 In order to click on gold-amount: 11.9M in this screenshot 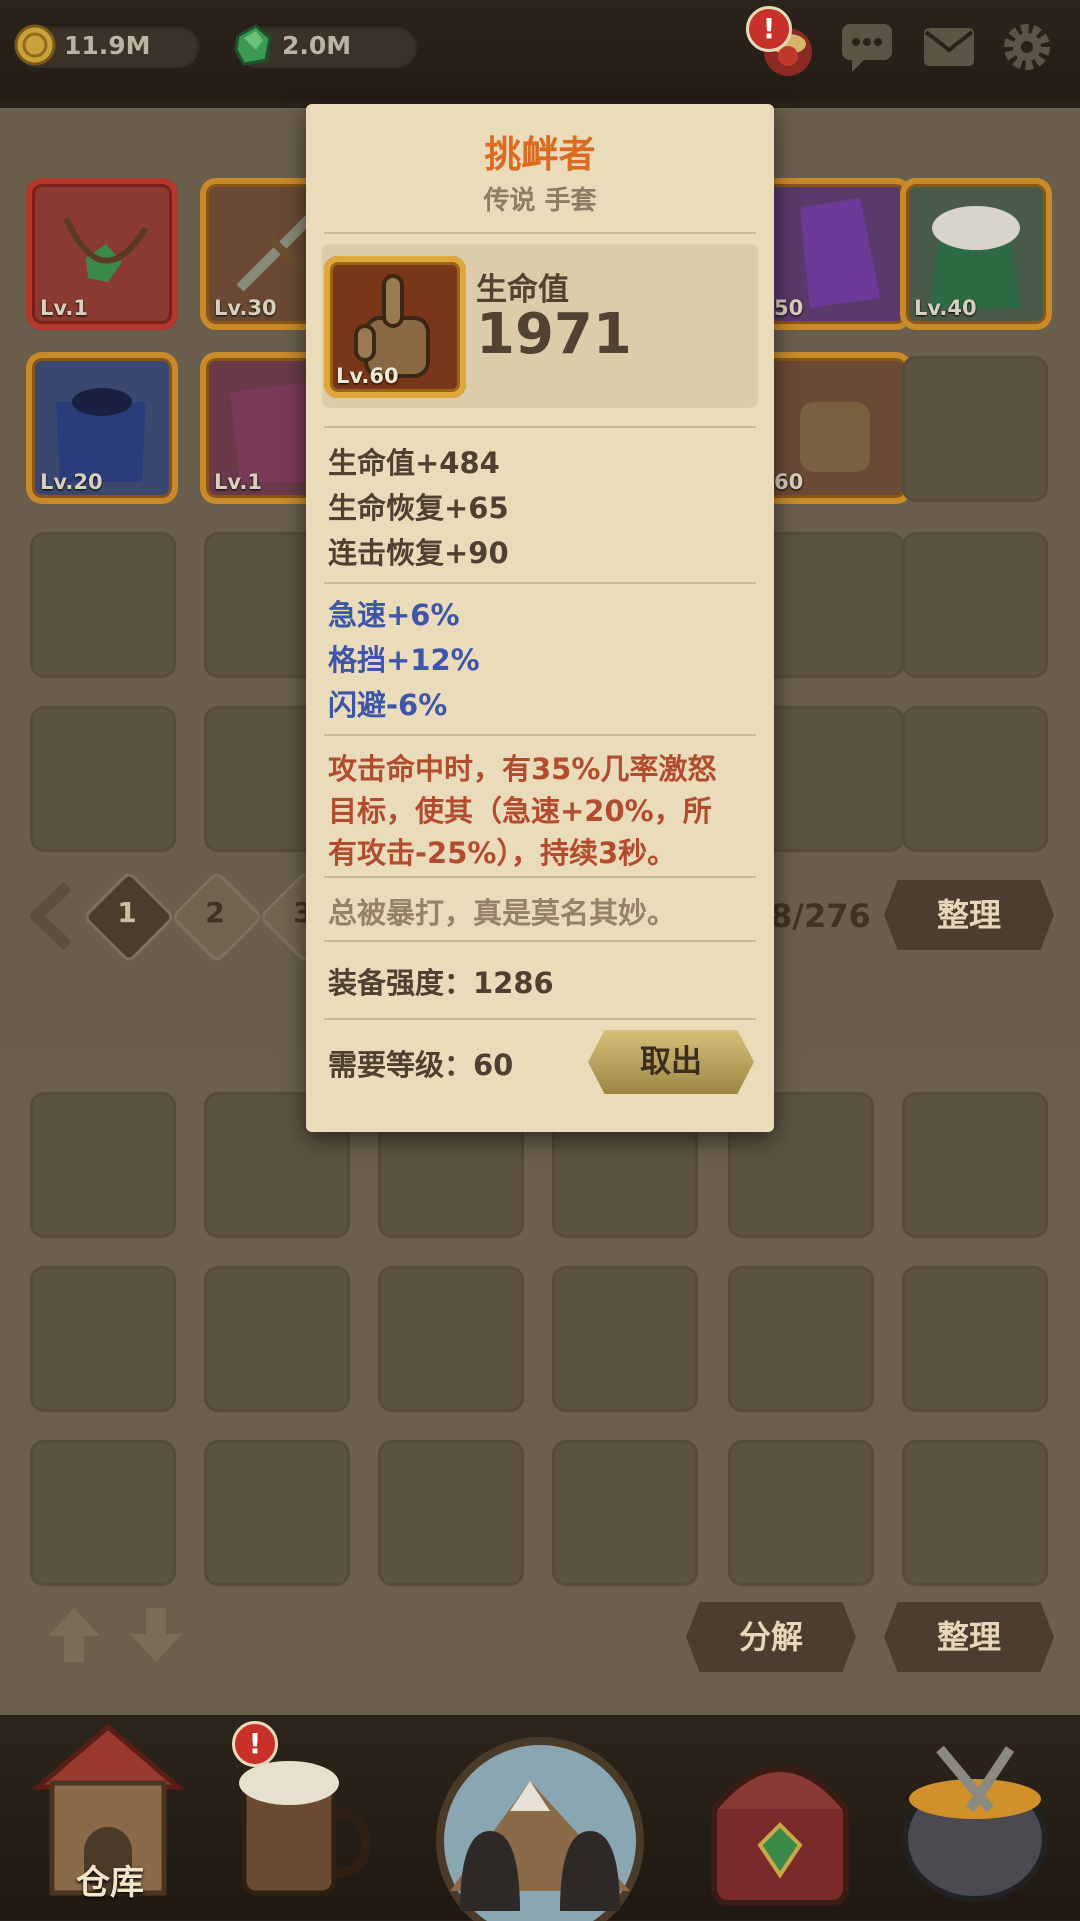, I will do `click(107, 45)`.